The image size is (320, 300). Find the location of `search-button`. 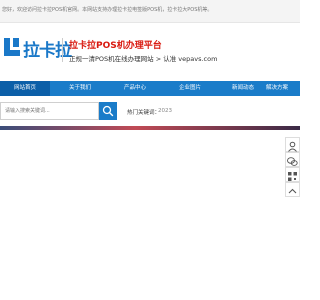

search-button is located at coordinates (108, 111).